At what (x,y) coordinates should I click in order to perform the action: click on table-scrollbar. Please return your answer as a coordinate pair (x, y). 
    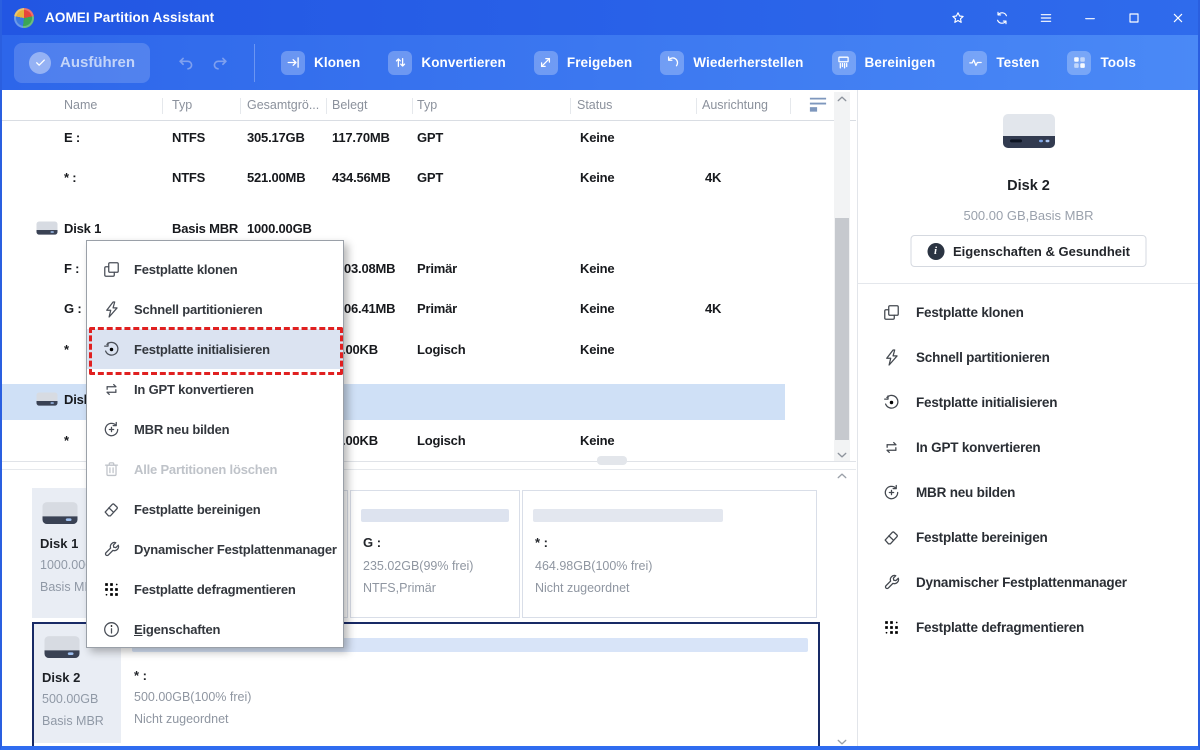
    Looking at the image, I should click on (842, 277).